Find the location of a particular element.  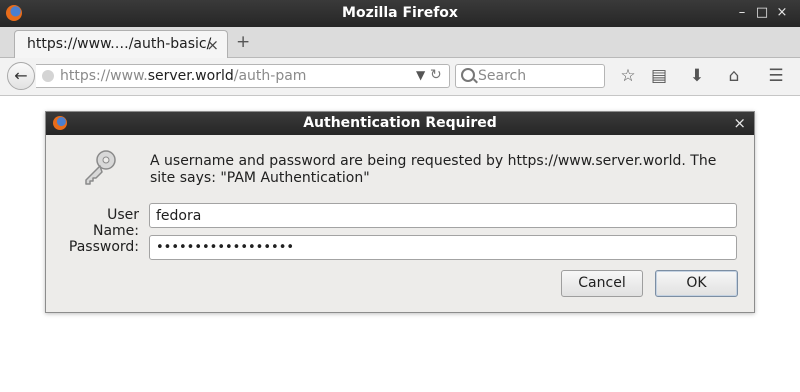

back-button: ← is located at coordinates (21, 76).